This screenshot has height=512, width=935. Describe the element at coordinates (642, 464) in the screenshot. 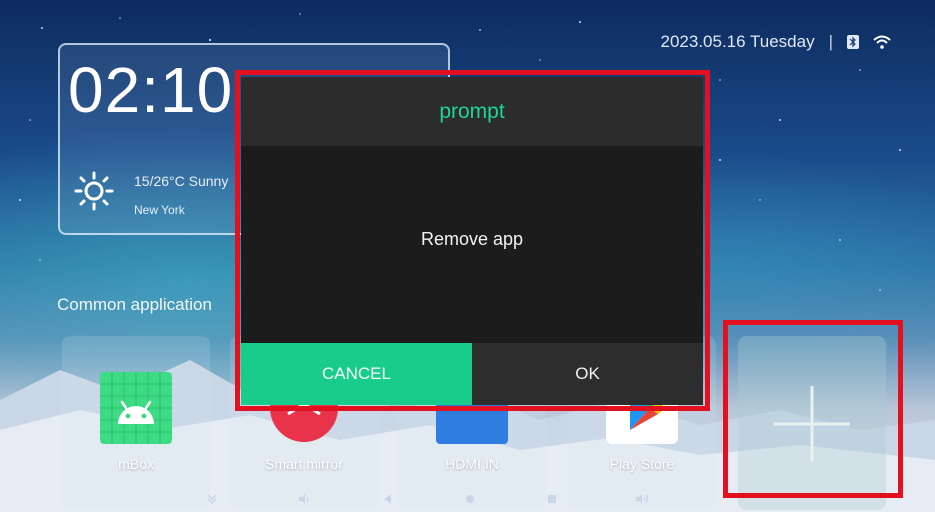

I see `app-label-play-store: Play Store` at that location.